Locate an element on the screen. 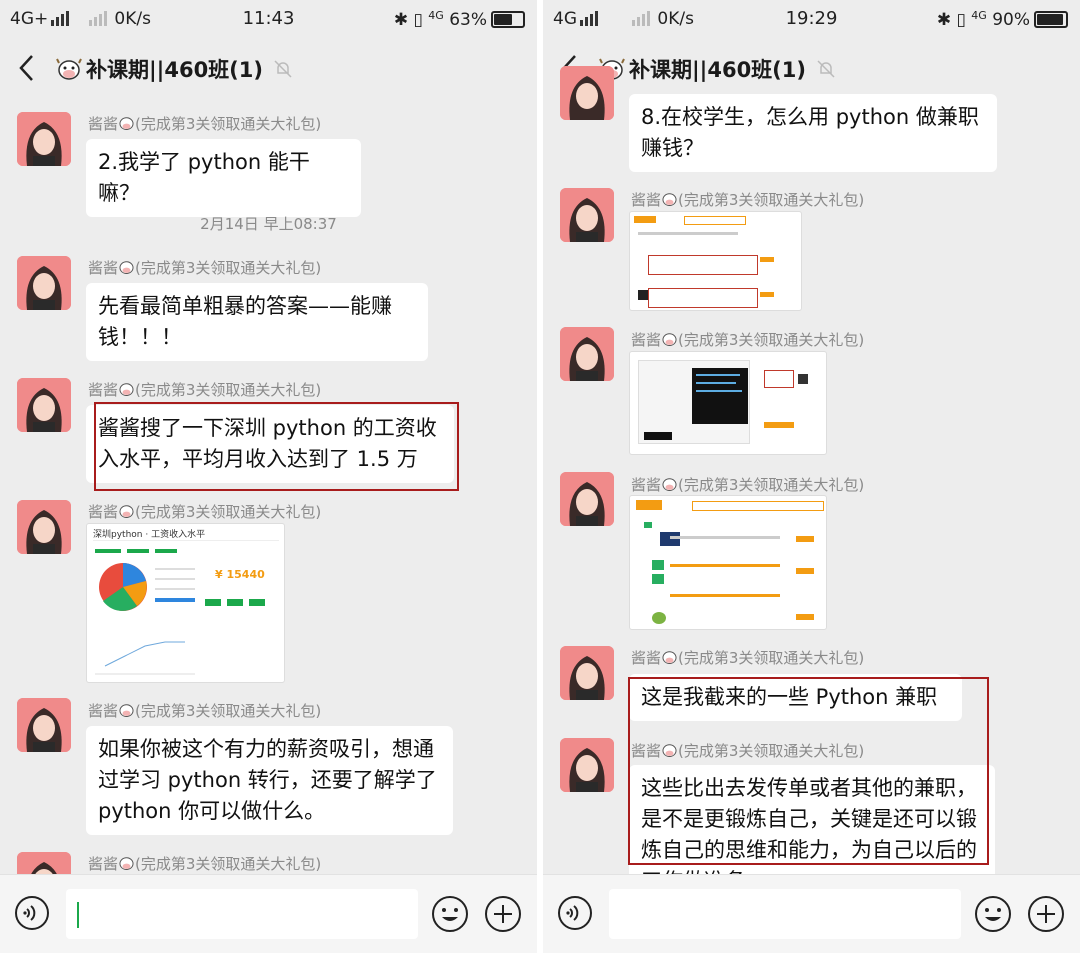  text-caret is located at coordinates (78, 915).